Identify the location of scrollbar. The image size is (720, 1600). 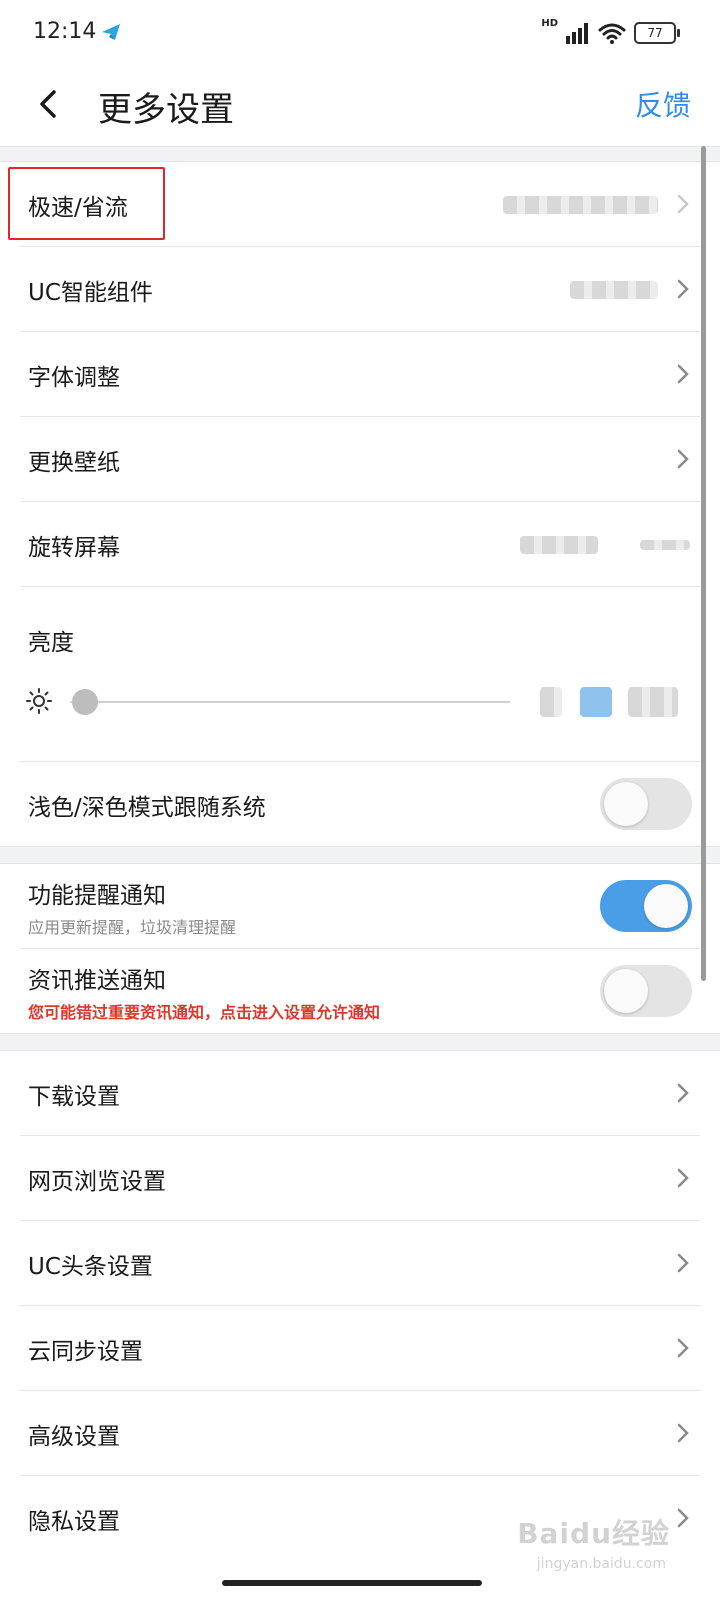
(703, 563).